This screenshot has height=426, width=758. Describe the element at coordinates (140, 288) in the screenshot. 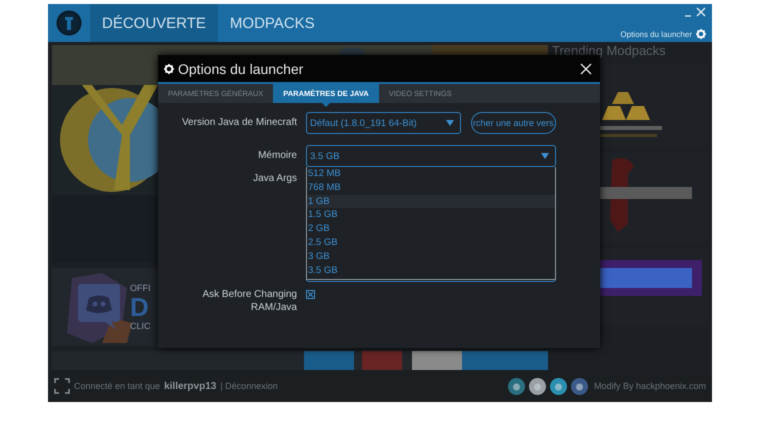

I see `card-label: OFFI` at that location.